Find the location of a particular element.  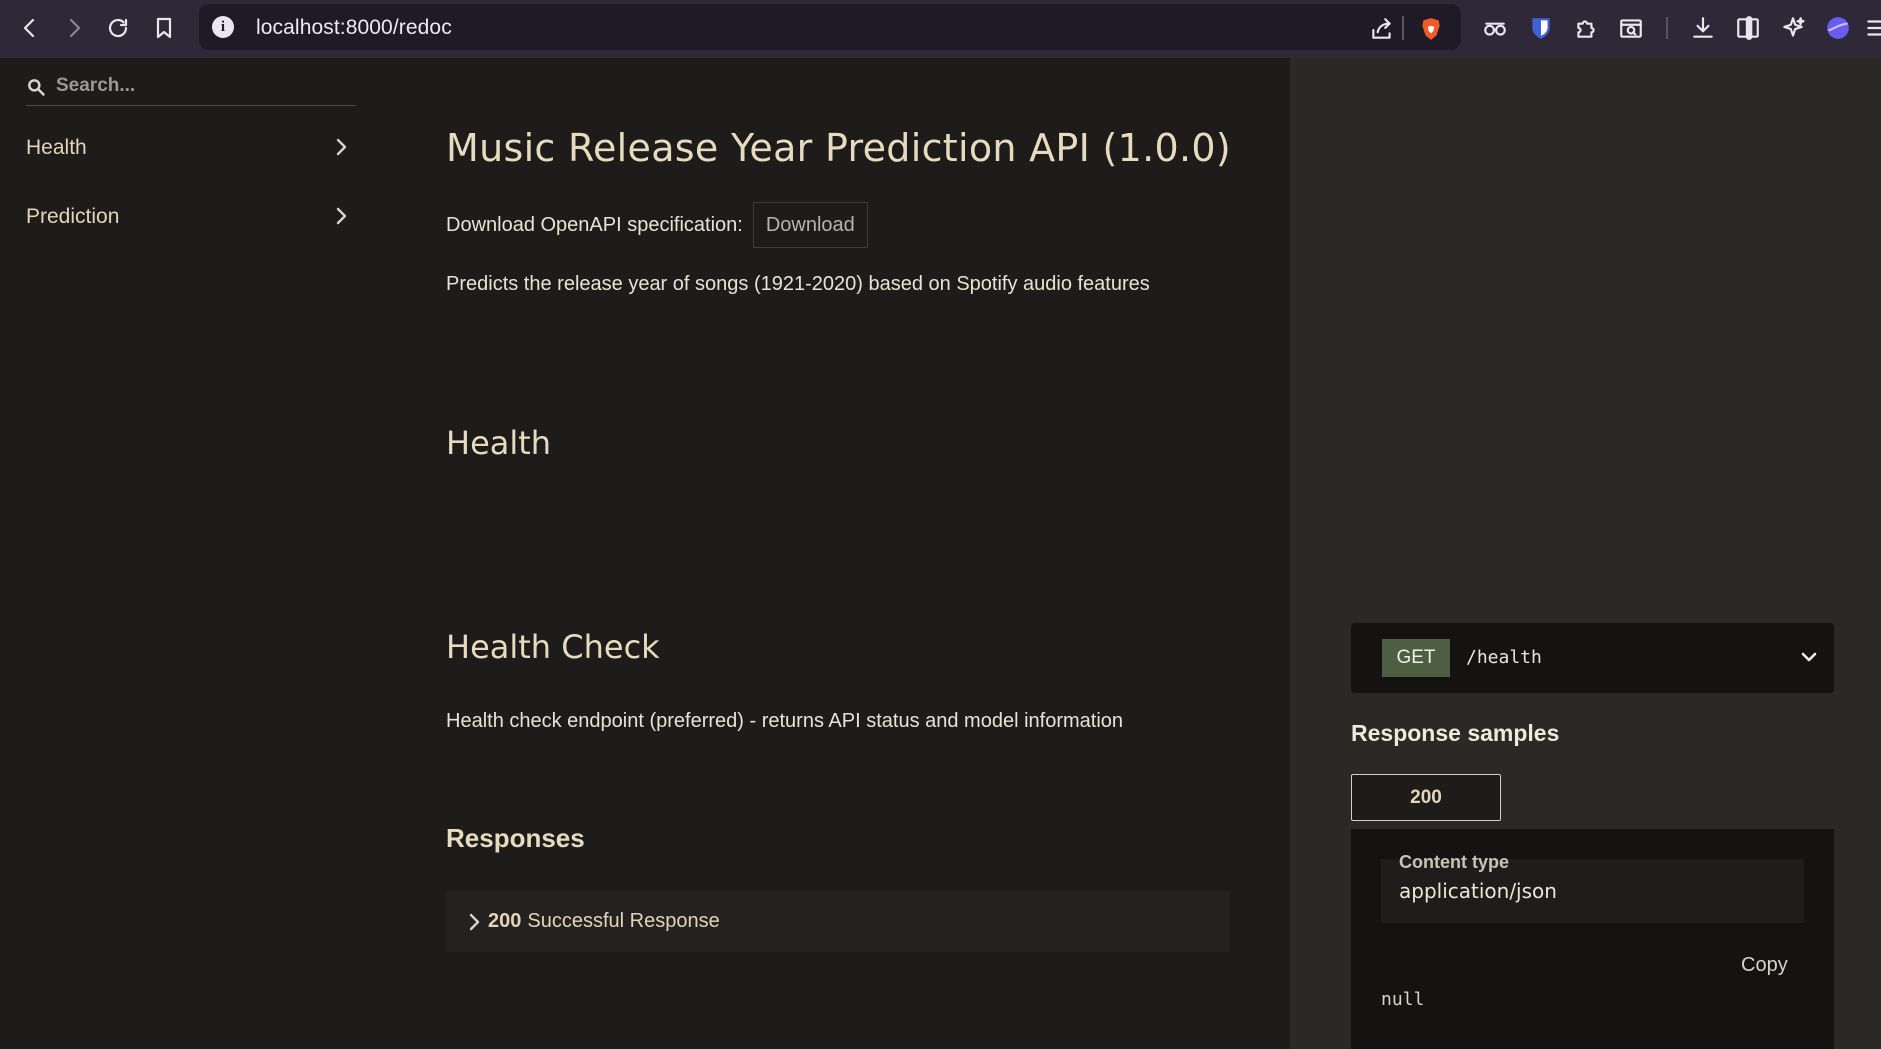

leo-ai-sparkle-icon is located at coordinates (1793, 28).